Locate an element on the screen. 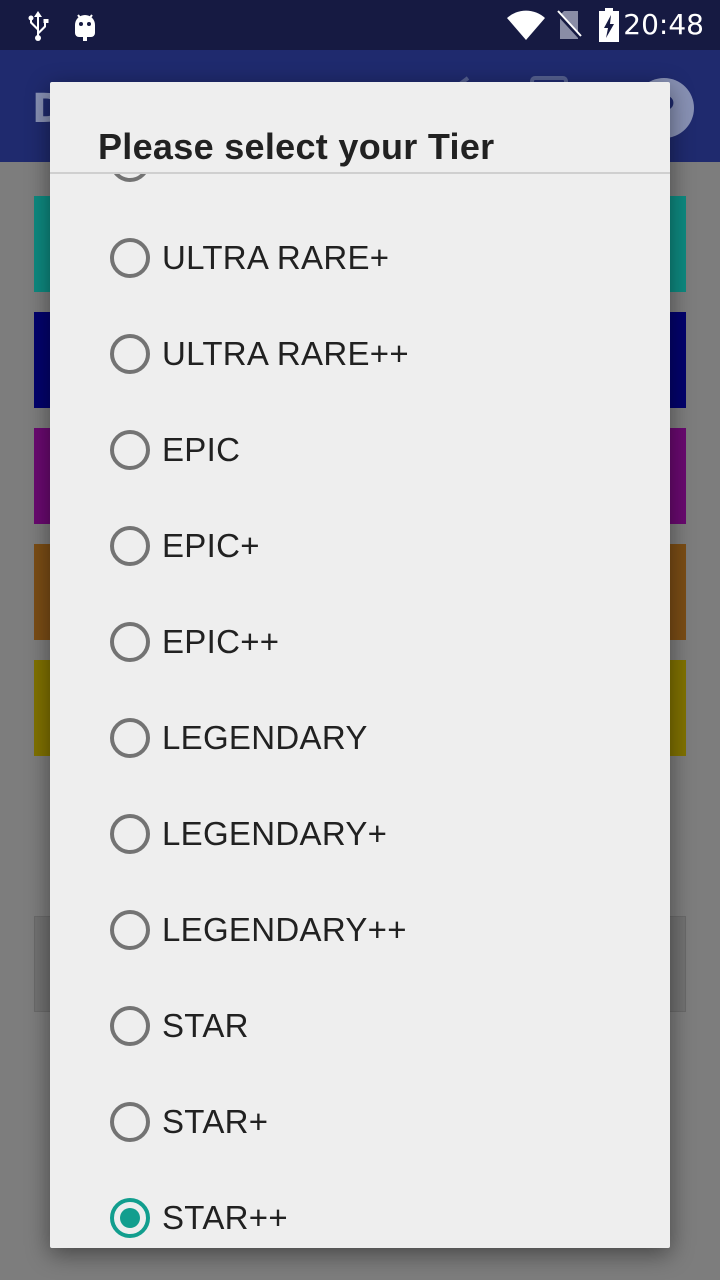  android-debug-icon is located at coordinates (85, 25).